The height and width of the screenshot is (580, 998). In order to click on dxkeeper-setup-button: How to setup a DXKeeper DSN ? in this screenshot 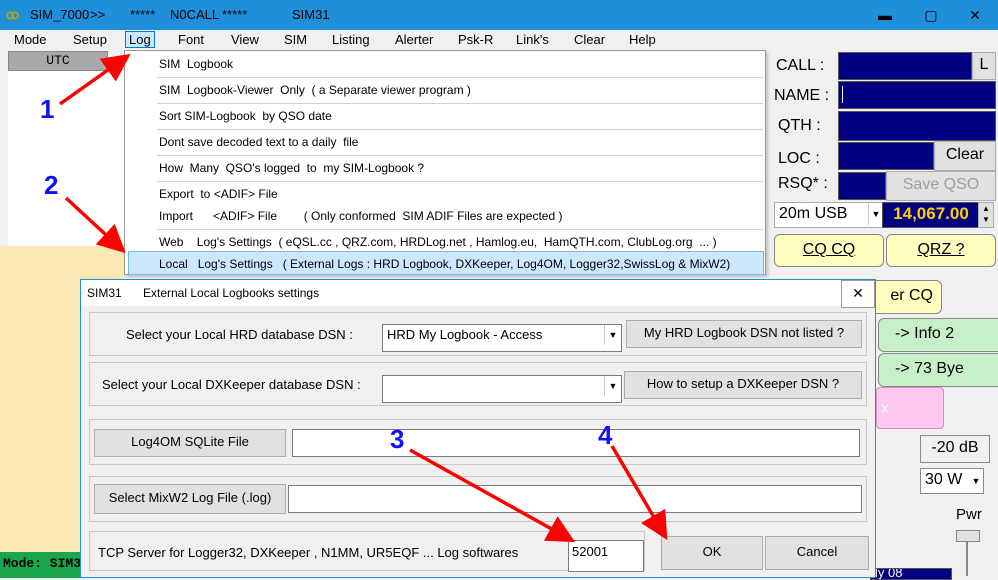, I will do `click(743, 385)`.